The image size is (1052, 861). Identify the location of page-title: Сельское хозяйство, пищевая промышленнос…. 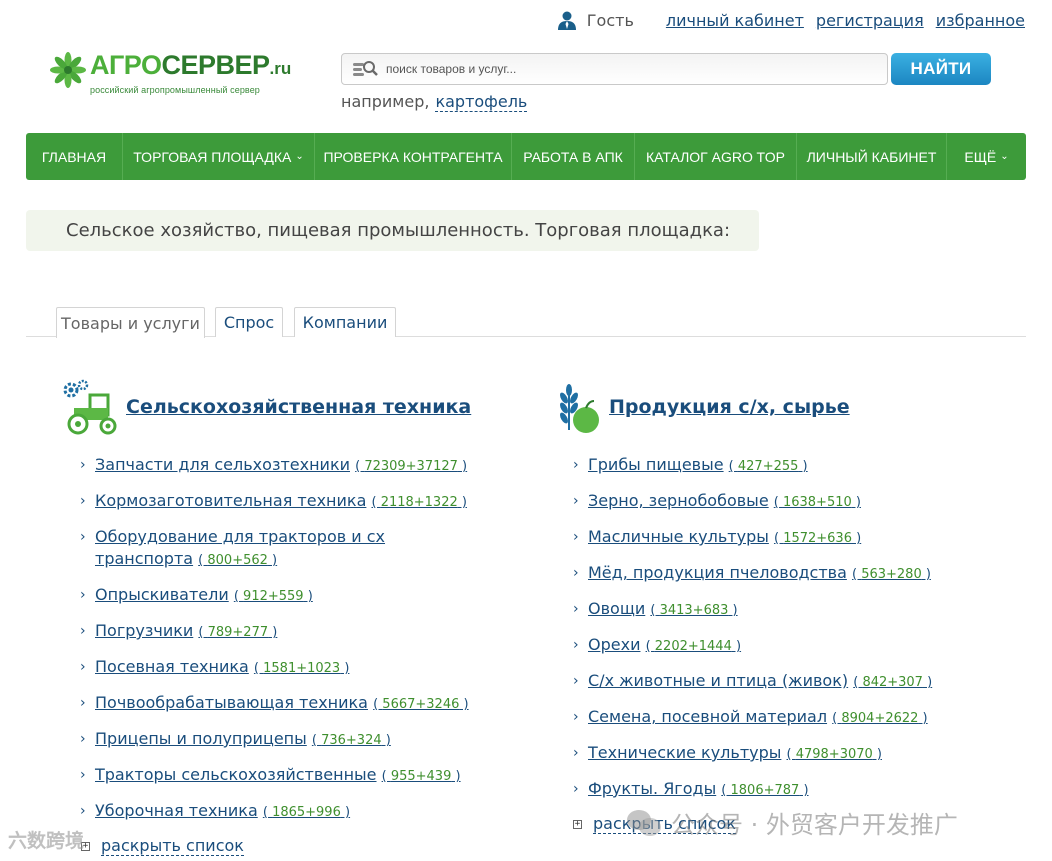
(392, 230).